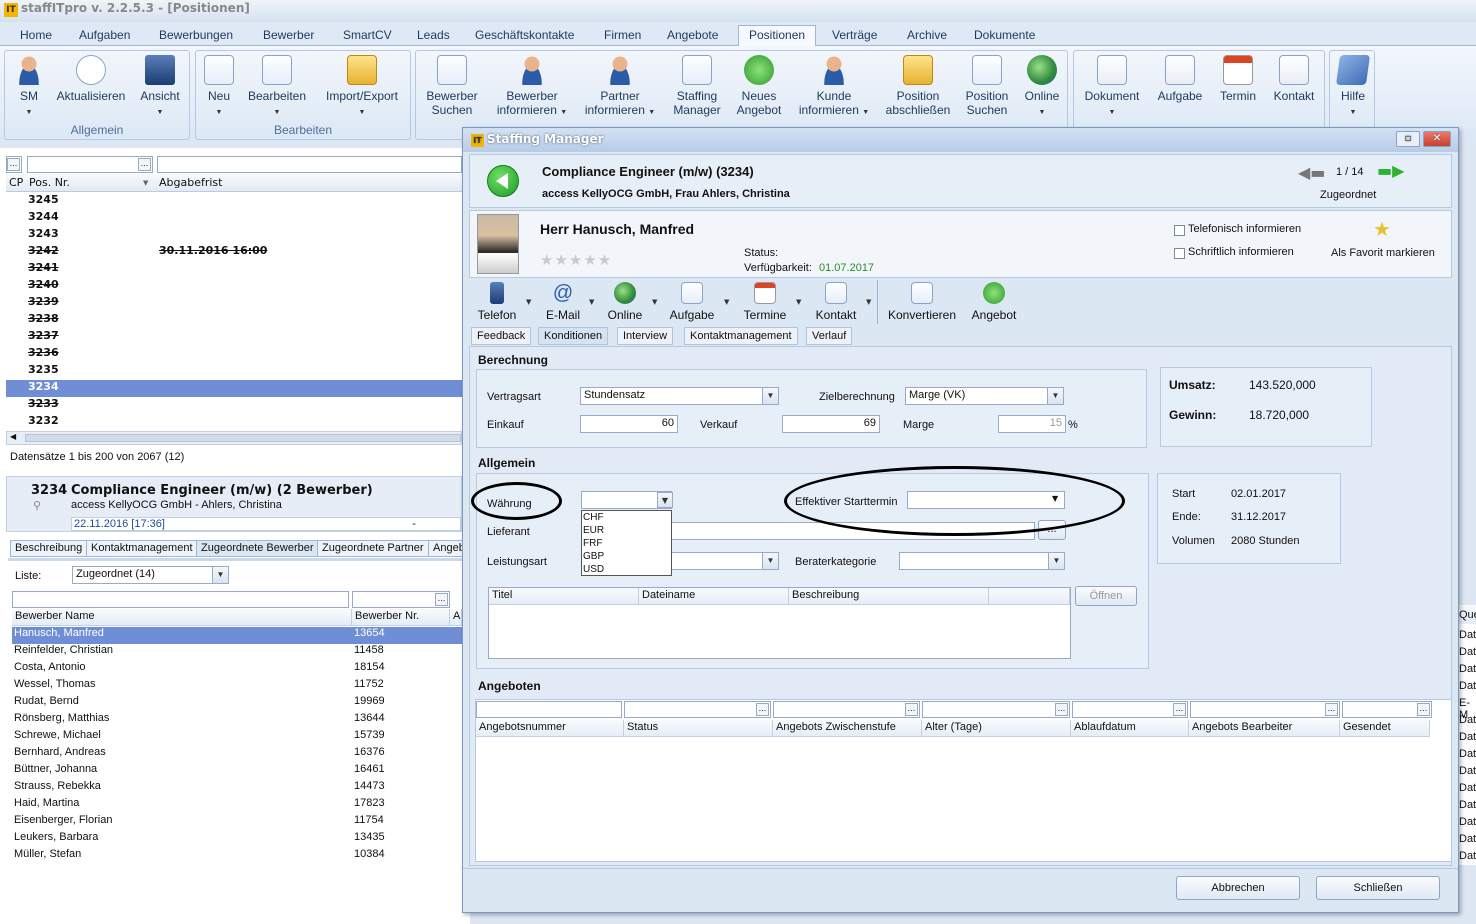  What do you see at coordinates (698, 728) in the screenshot?
I see `offers-col-status: Status` at bounding box center [698, 728].